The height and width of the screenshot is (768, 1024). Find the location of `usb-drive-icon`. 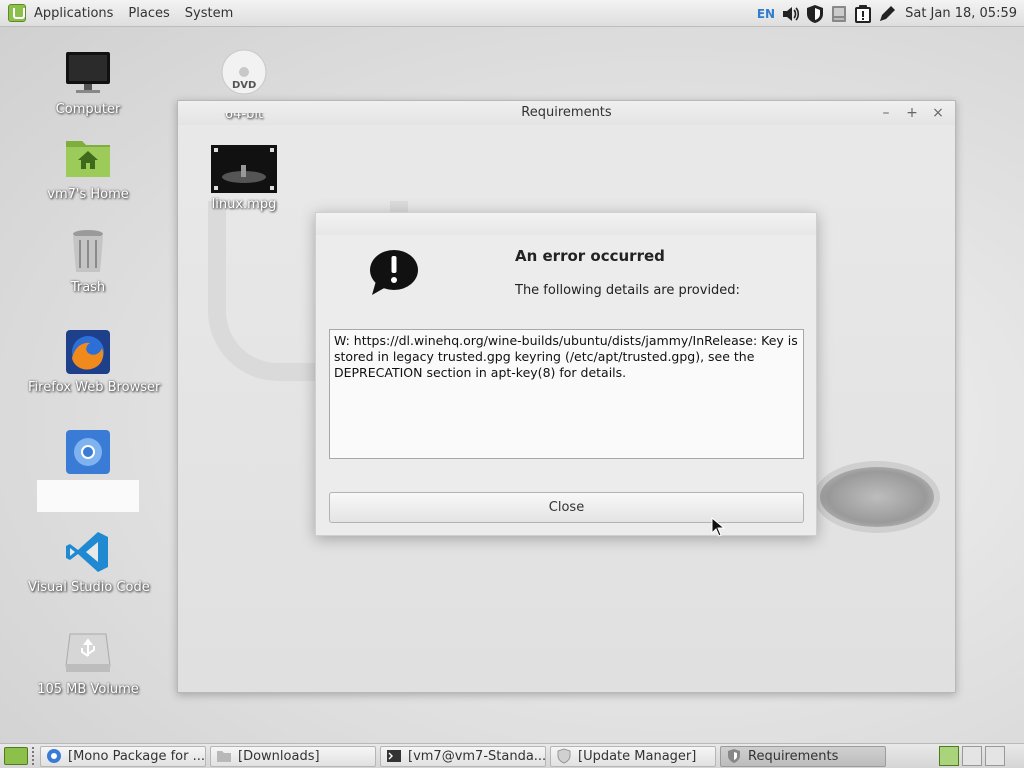

usb-drive-icon is located at coordinates (88, 654).